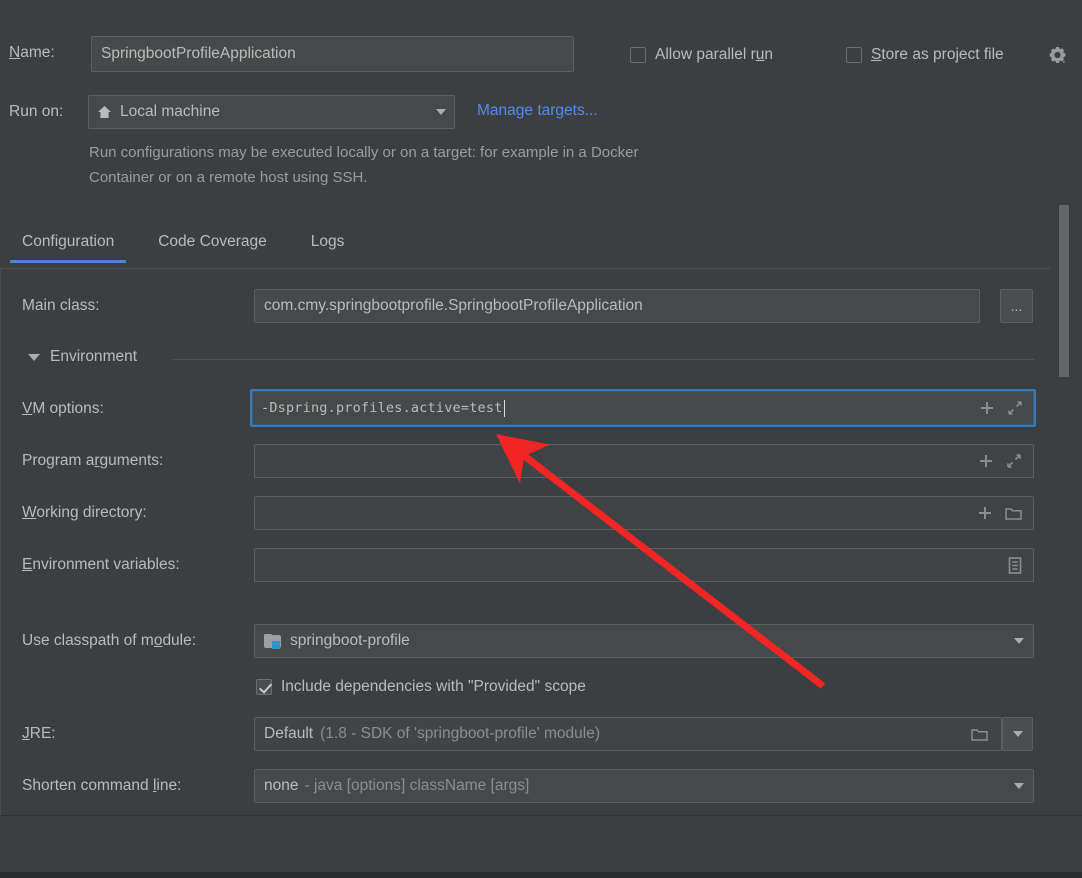  I want to click on list-icon, so click(1015, 565).